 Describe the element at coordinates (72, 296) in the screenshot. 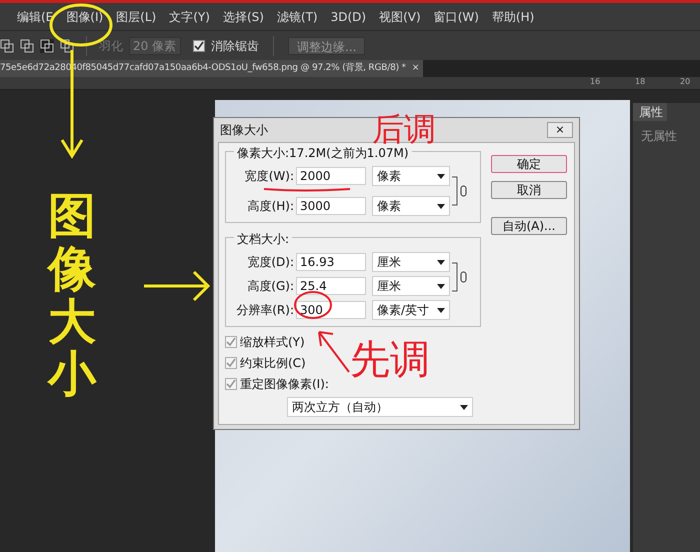

I see `handwritten-note: 图像大小` at that location.